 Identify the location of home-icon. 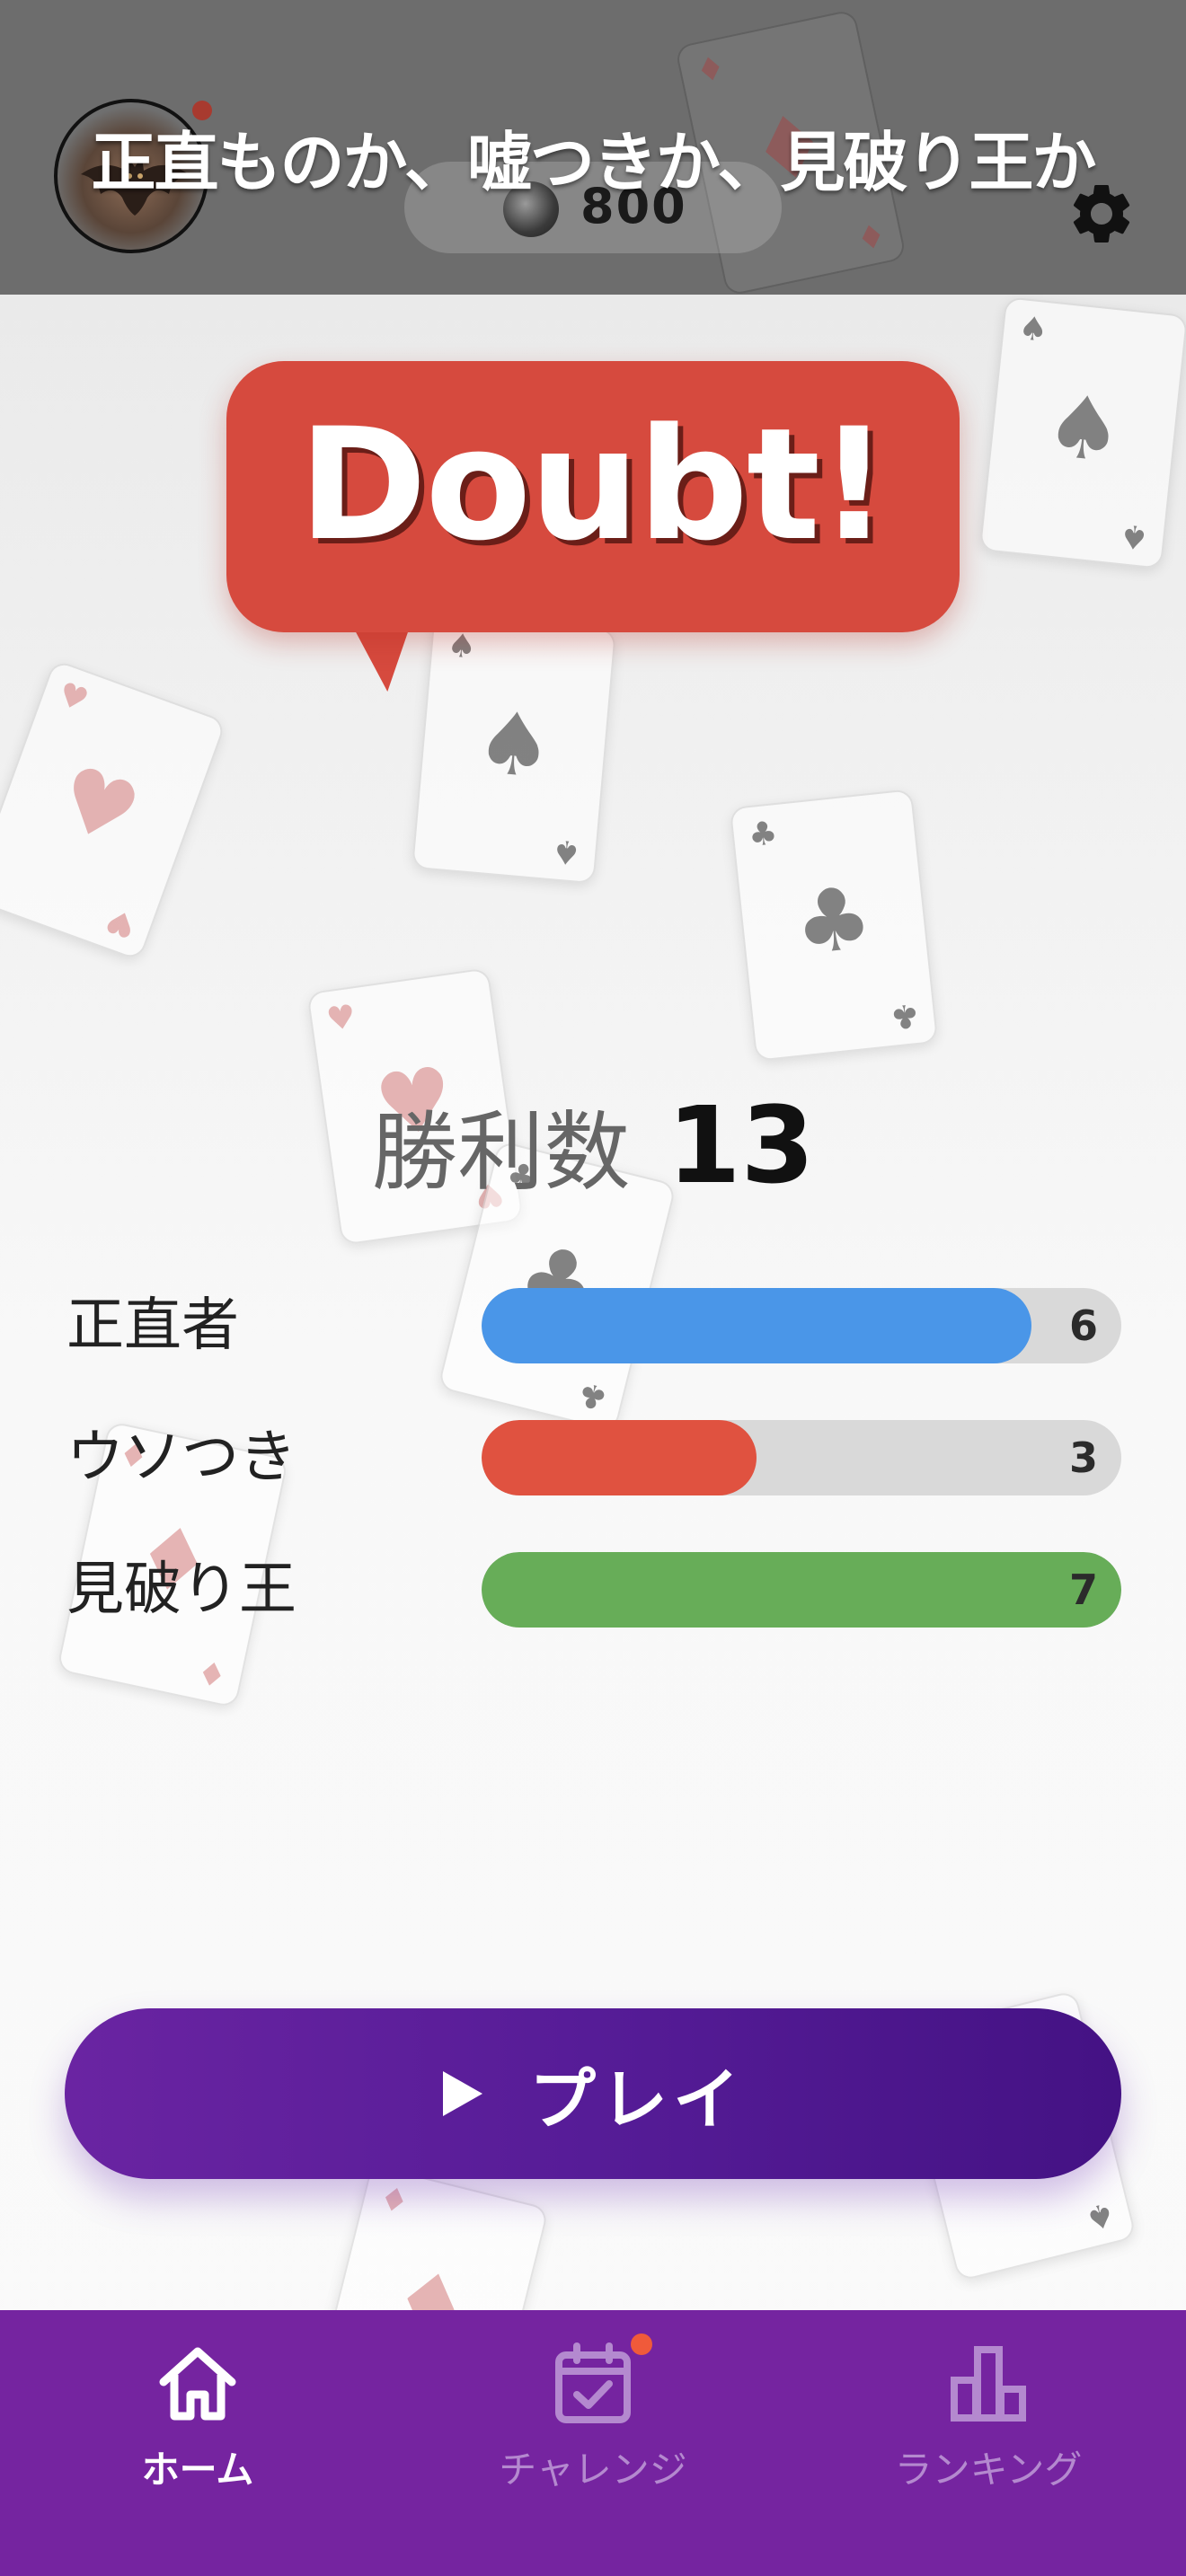
(197, 2384).